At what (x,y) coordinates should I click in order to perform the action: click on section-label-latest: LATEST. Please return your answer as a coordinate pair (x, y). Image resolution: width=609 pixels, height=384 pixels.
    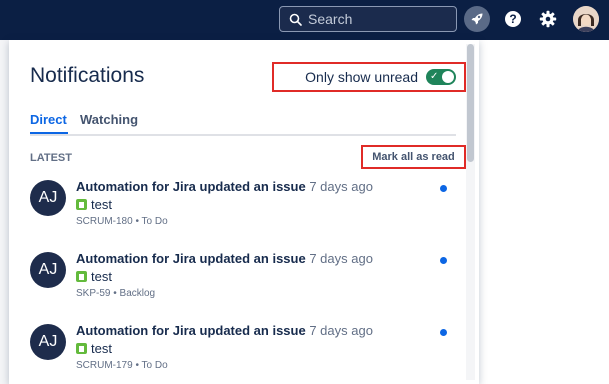
    Looking at the image, I should click on (51, 158).